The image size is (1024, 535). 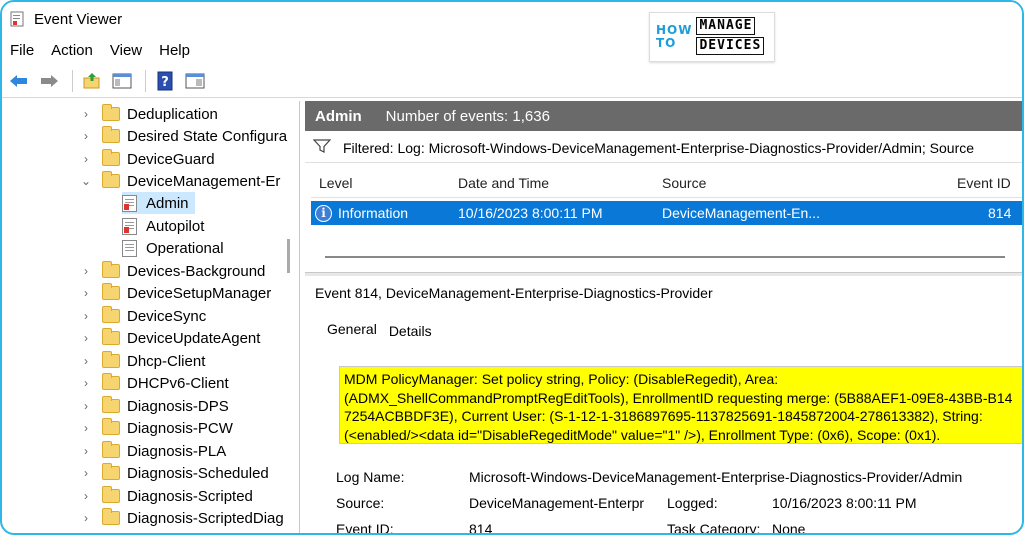 What do you see at coordinates (684, 183) in the screenshot?
I see `column-header-source: Source` at bounding box center [684, 183].